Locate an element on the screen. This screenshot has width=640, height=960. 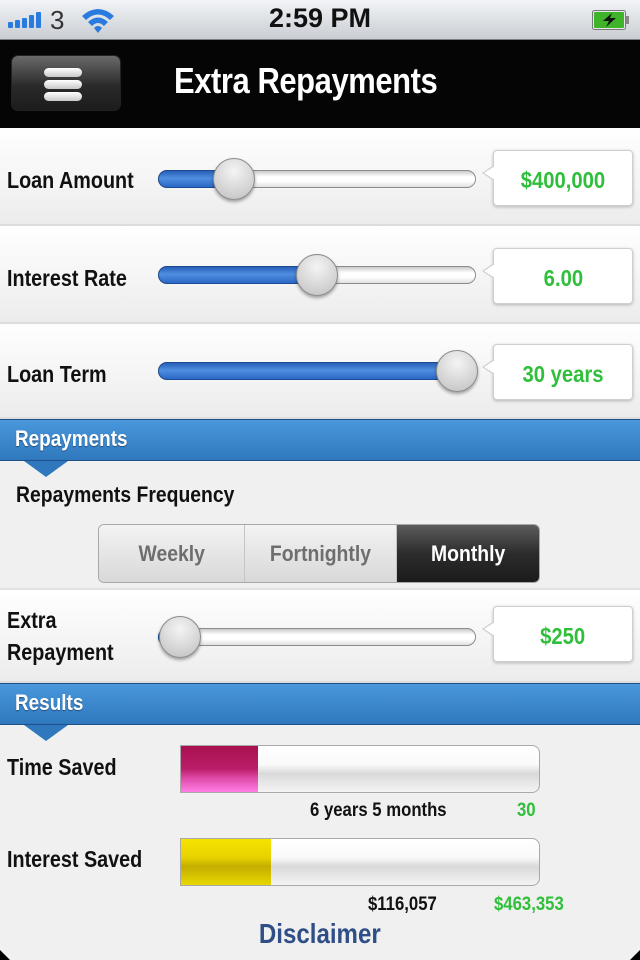
loan-amount-slider is located at coordinates (317, 179).